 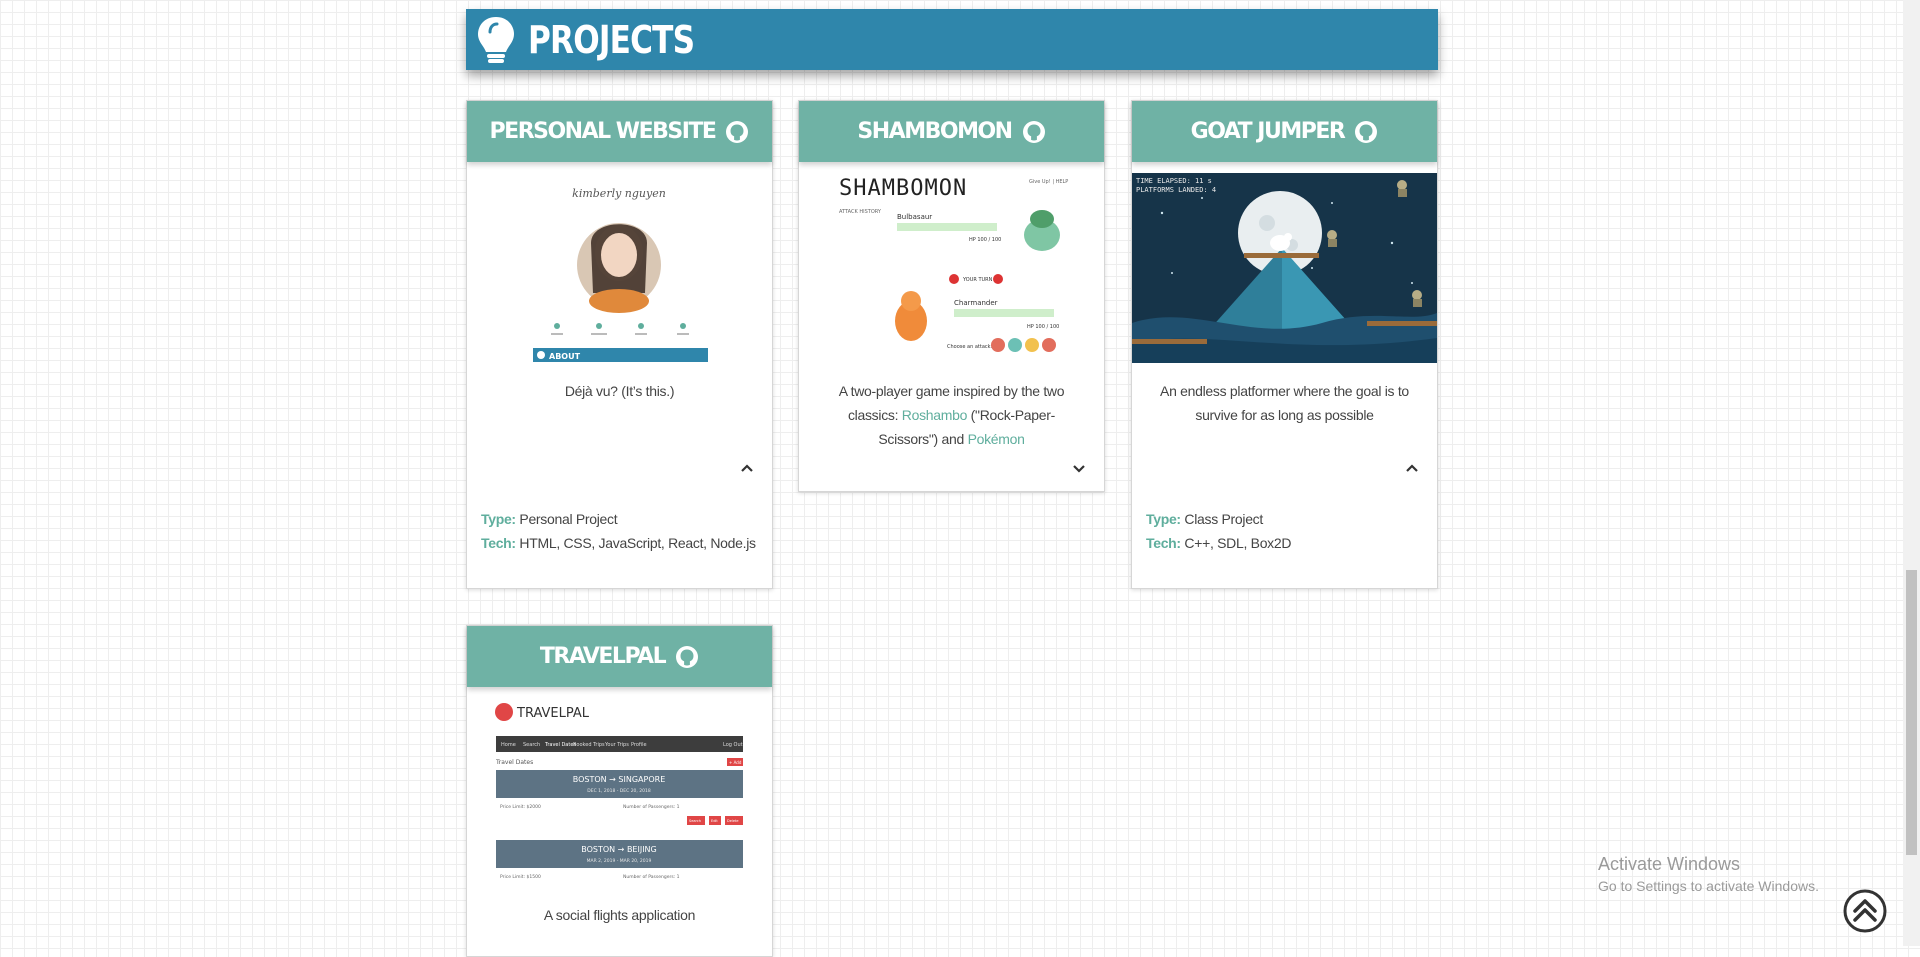 What do you see at coordinates (619, 861) in the screenshot?
I see `trip2-dates: MAR 2, 2019 - MAR 20, 2019` at bounding box center [619, 861].